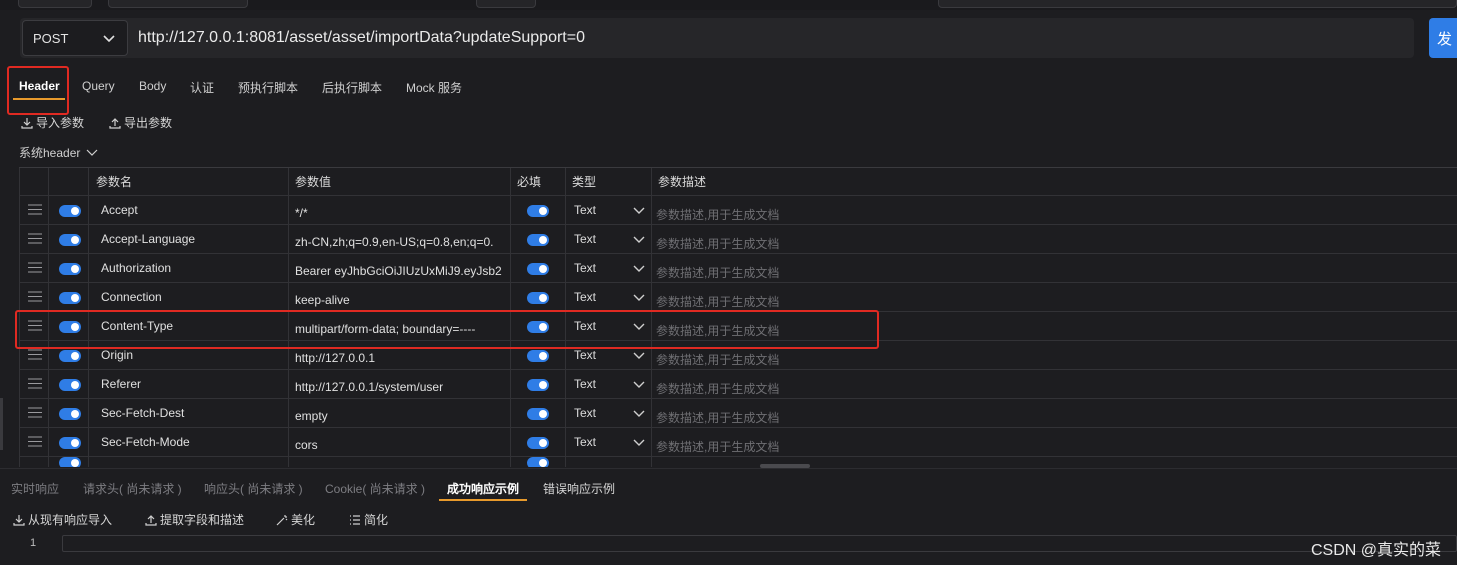 This screenshot has width=1457, height=565. What do you see at coordinates (253, 488) in the screenshot?
I see `tab-response-headers: 响应头( 尚未请求 )` at bounding box center [253, 488].